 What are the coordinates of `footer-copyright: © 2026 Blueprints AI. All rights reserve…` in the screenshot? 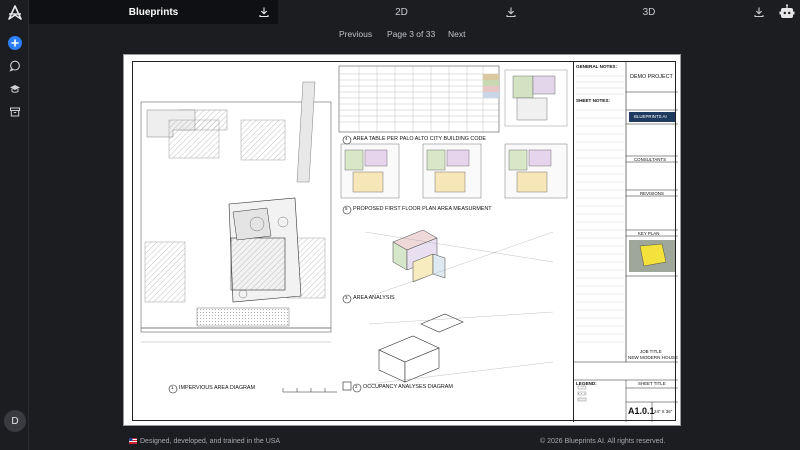 It's located at (603, 441).